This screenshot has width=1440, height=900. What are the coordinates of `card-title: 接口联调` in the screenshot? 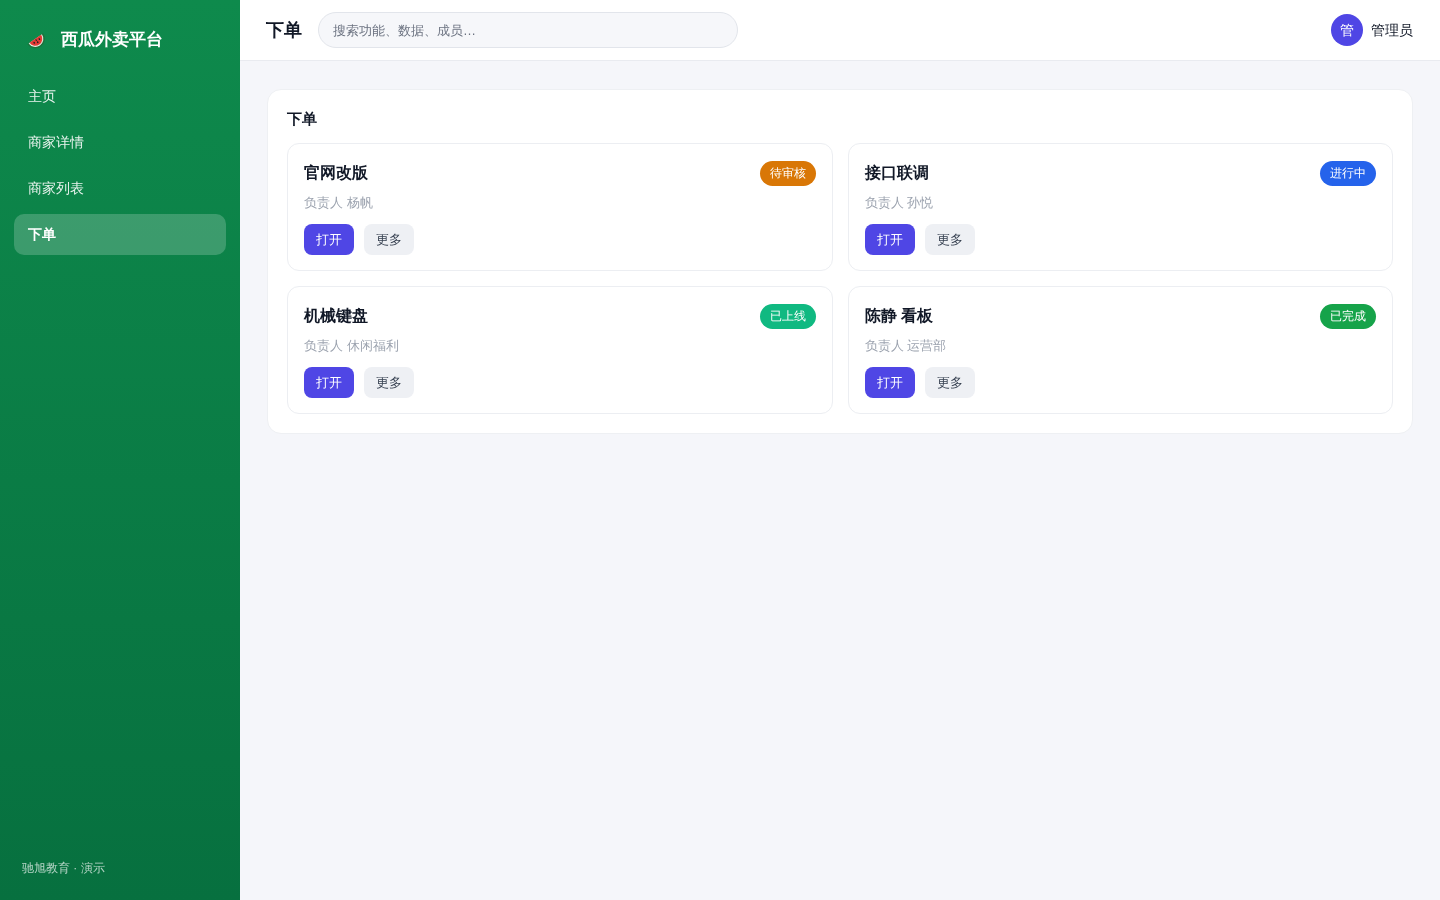 It's located at (896, 173).